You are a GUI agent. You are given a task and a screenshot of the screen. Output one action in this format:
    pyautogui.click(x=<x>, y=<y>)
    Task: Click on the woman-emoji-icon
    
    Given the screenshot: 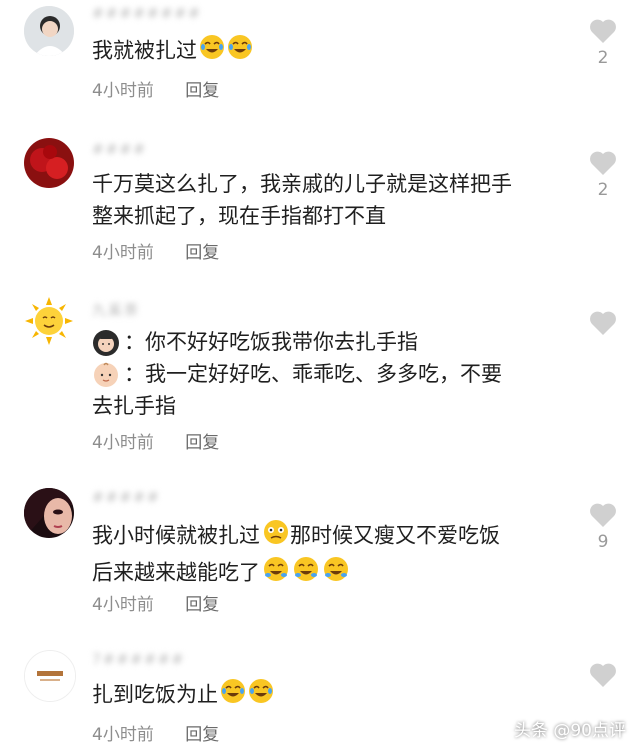 What is the action you would take?
    pyautogui.click(x=106, y=343)
    